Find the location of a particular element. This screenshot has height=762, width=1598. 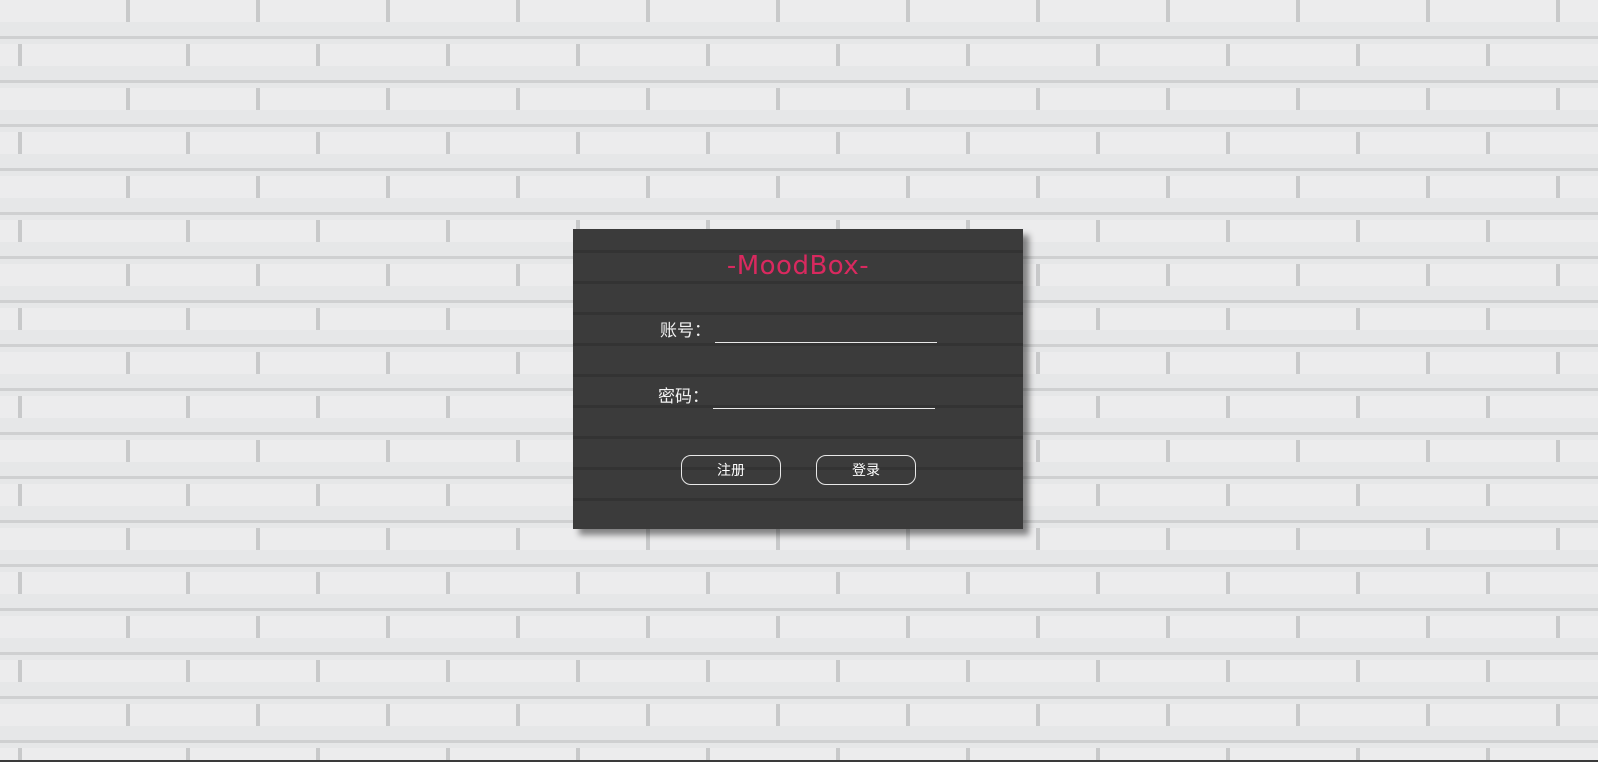

account-row: 账号： is located at coordinates (798, 329).